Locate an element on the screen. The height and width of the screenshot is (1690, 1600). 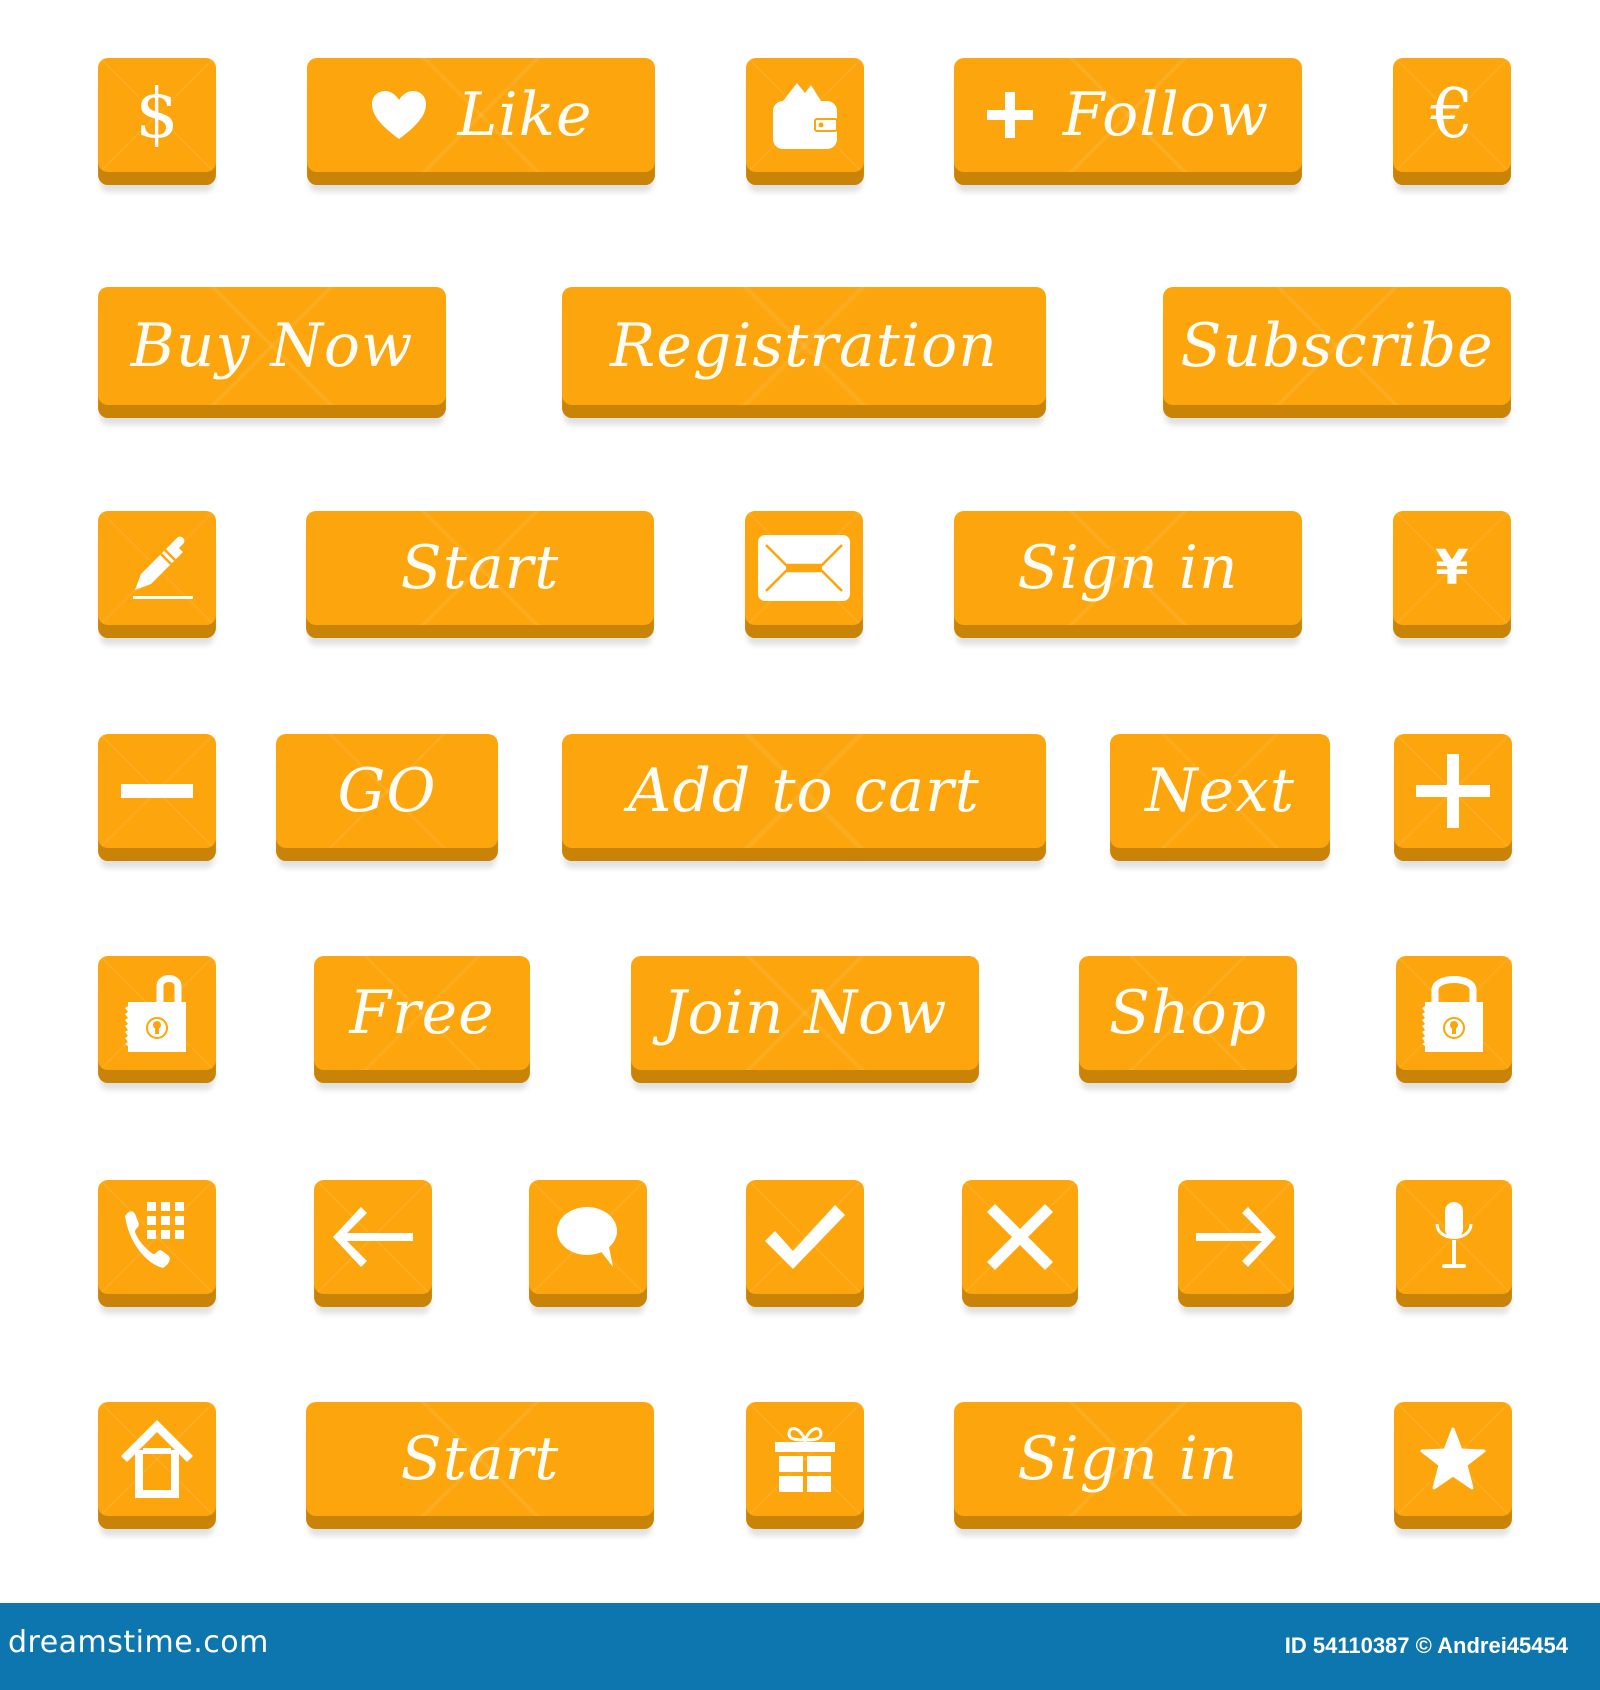
envelope-icon is located at coordinates (804, 568).